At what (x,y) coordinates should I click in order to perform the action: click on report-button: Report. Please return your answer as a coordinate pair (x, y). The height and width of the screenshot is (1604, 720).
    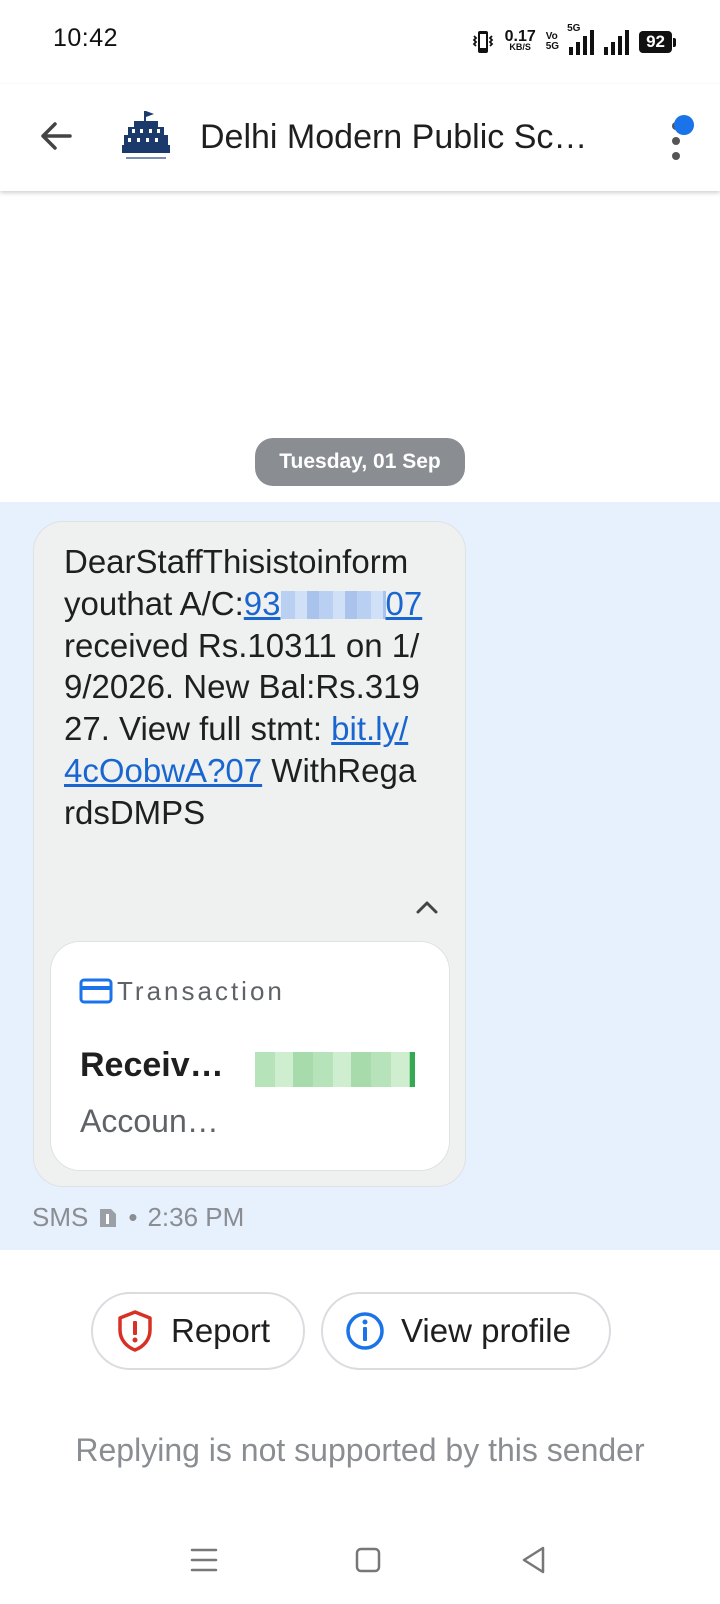
    Looking at the image, I should click on (198, 1331).